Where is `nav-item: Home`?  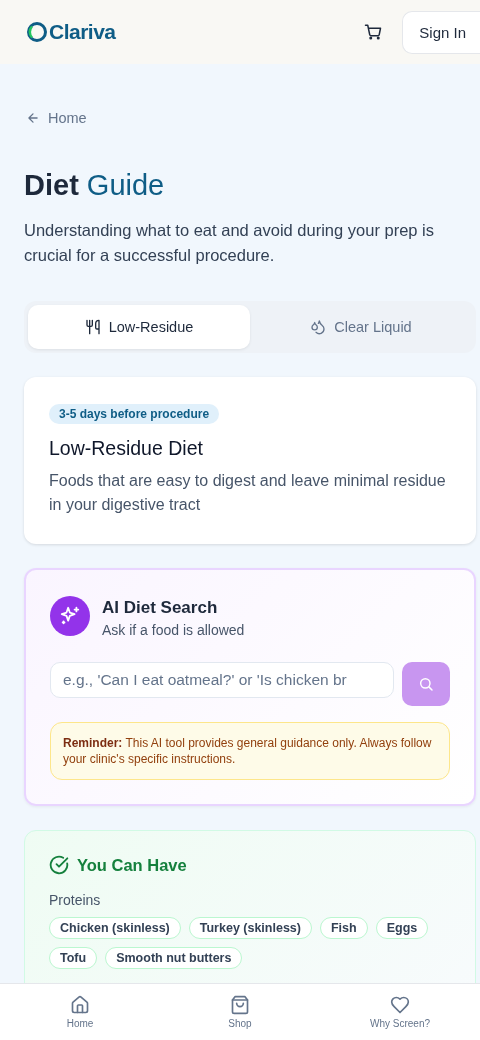
nav-item: Home is located at coordinates (80, 1012).